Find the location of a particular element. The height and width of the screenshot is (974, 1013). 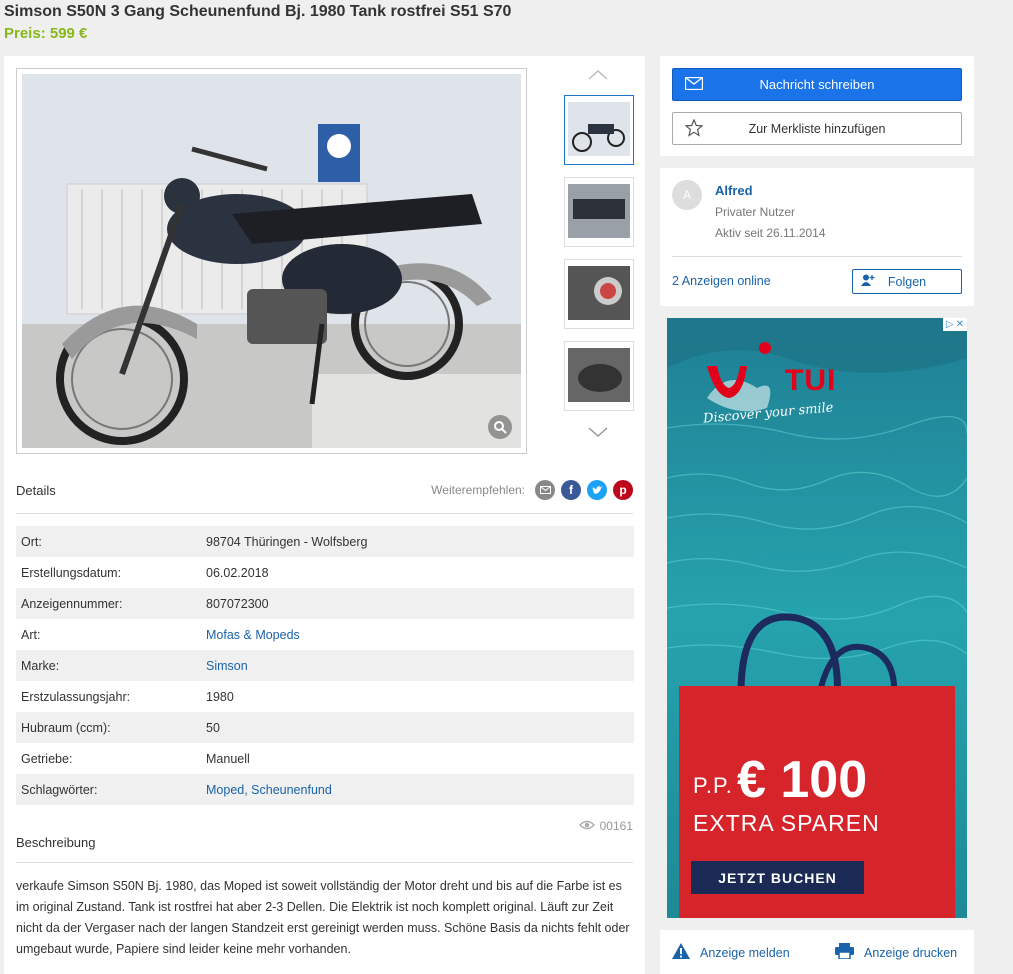

attr-row-displacement: Hubraum (ccm): 50 is located at coordinates (325, 727).